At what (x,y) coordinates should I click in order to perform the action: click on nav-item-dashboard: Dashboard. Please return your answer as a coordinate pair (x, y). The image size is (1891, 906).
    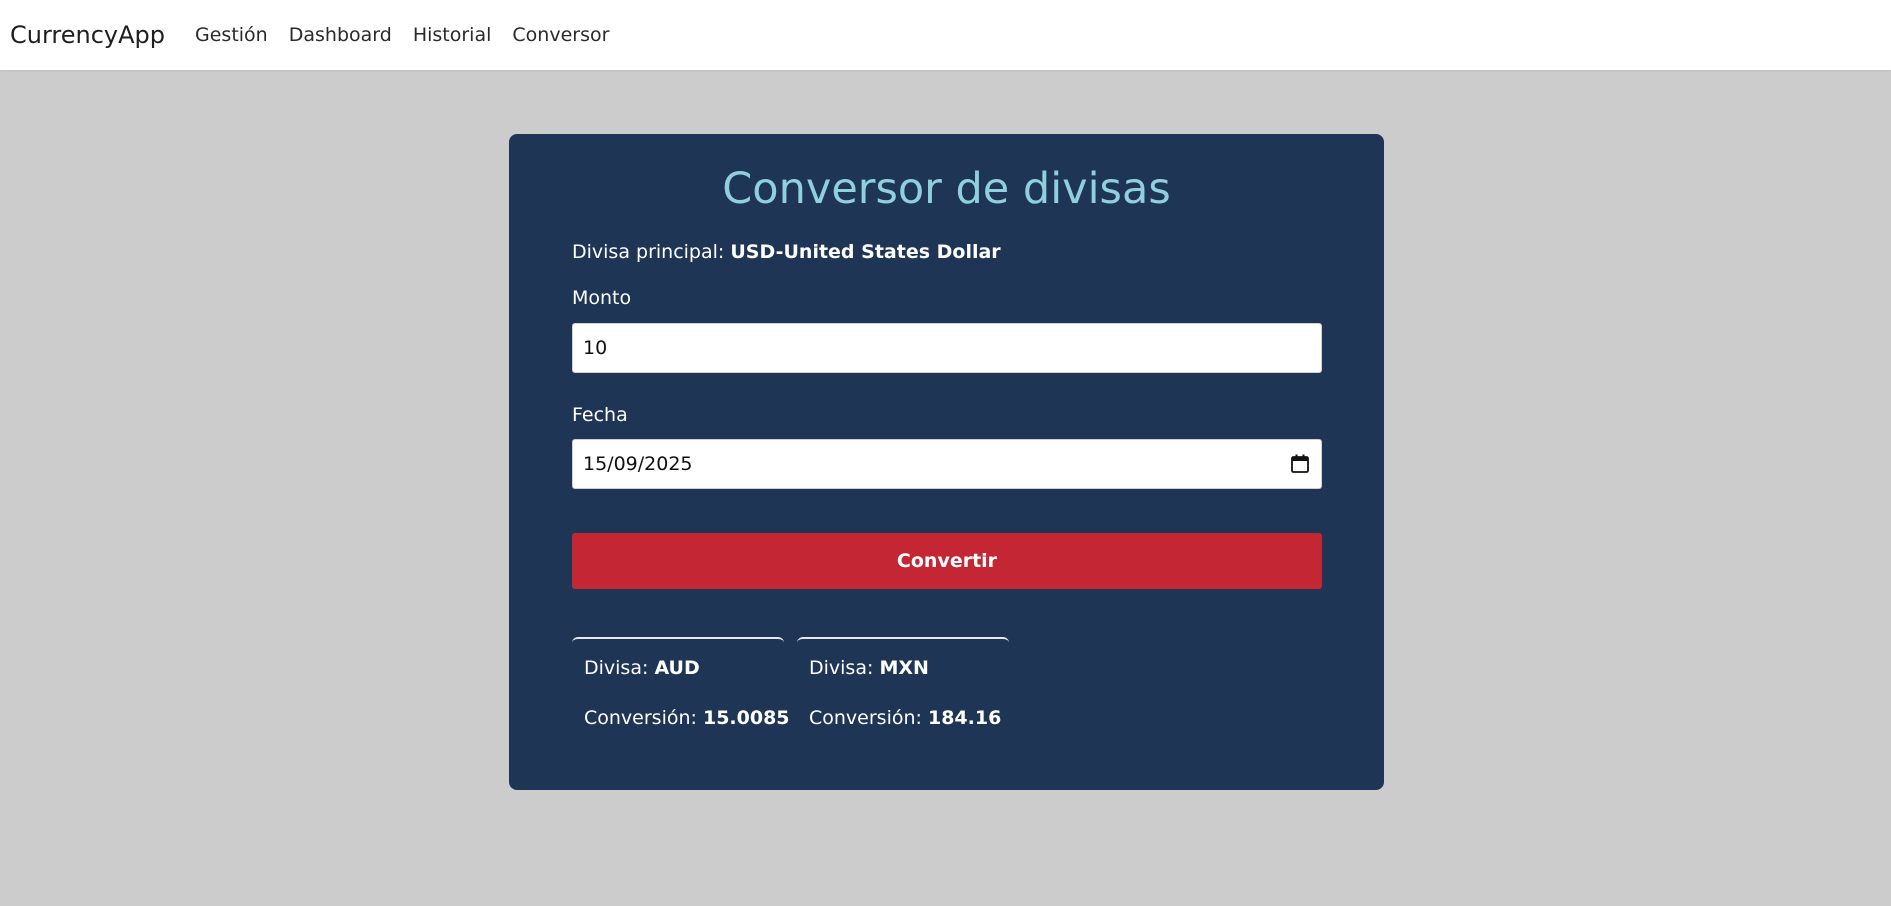
    Looking at the image, I should click on (340, 35).